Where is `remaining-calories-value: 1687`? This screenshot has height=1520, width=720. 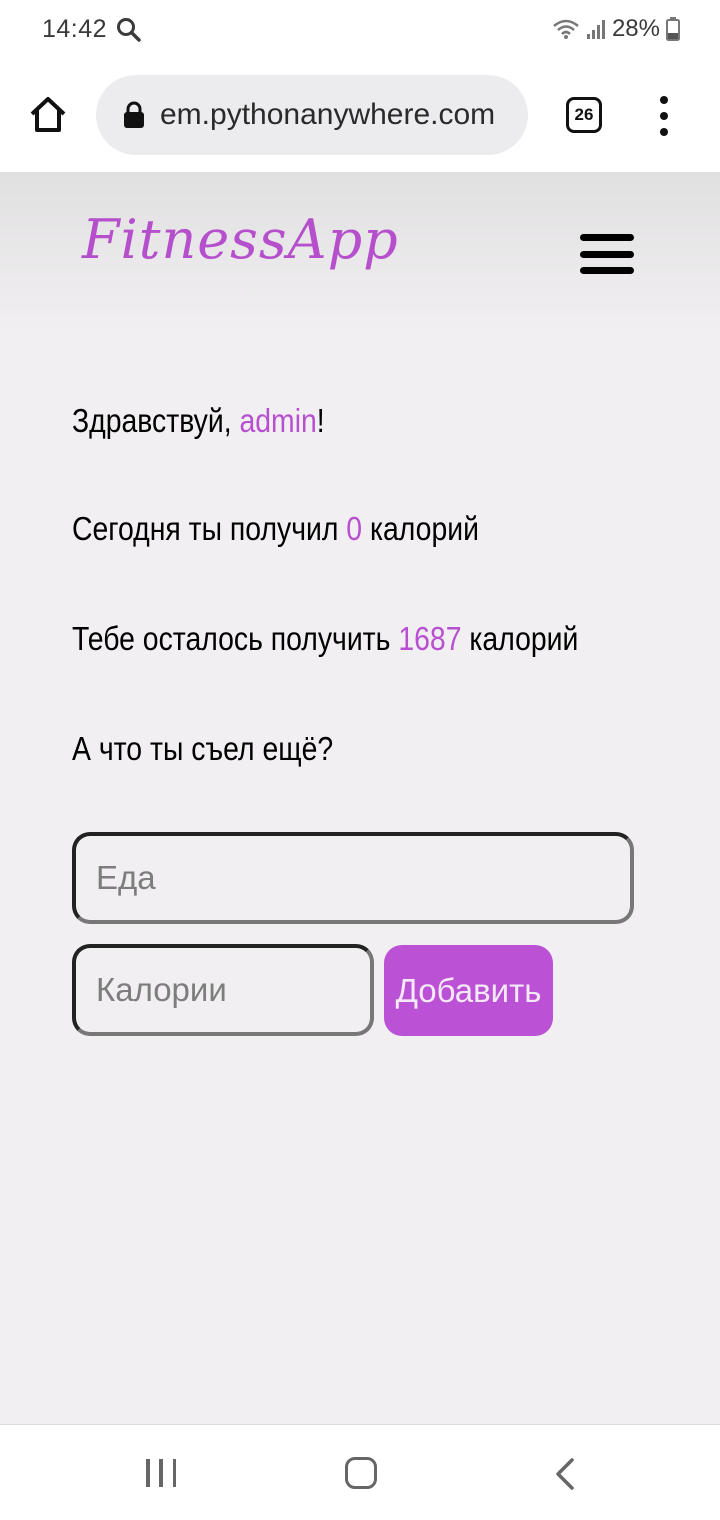 remaining-calories-value: 1687 is located at coordinates (430, 638).